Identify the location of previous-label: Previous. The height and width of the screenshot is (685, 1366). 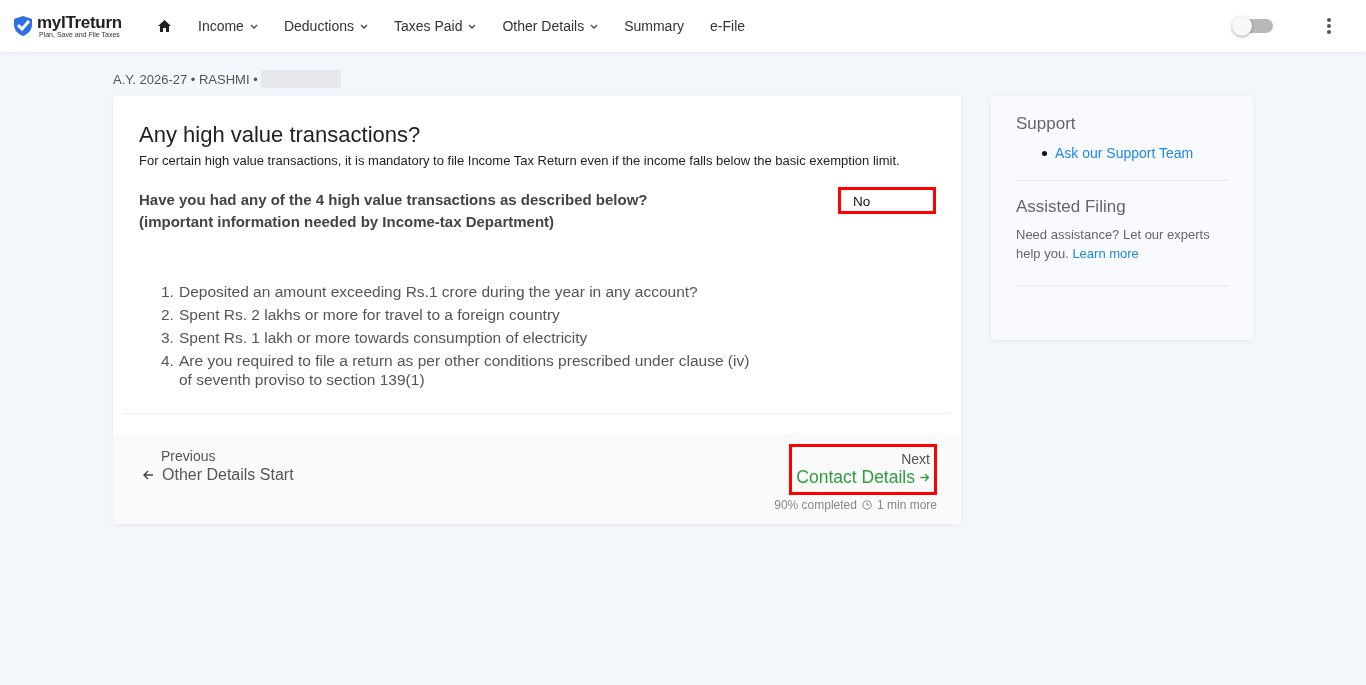
(189, 456).